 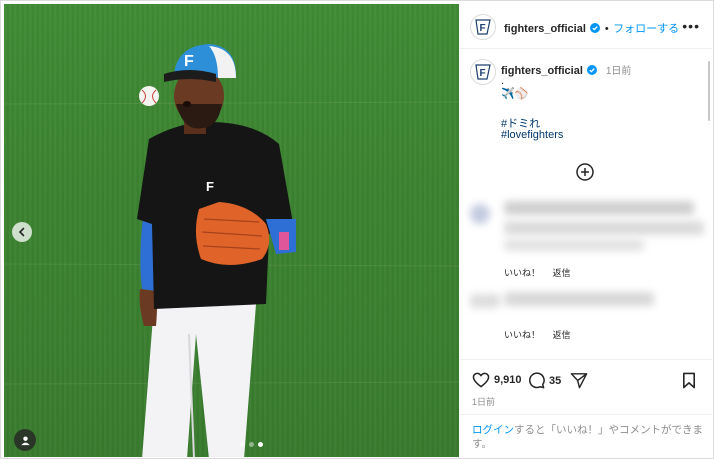 I want to click on caption-avatar: F, so click(x=483, y=72).